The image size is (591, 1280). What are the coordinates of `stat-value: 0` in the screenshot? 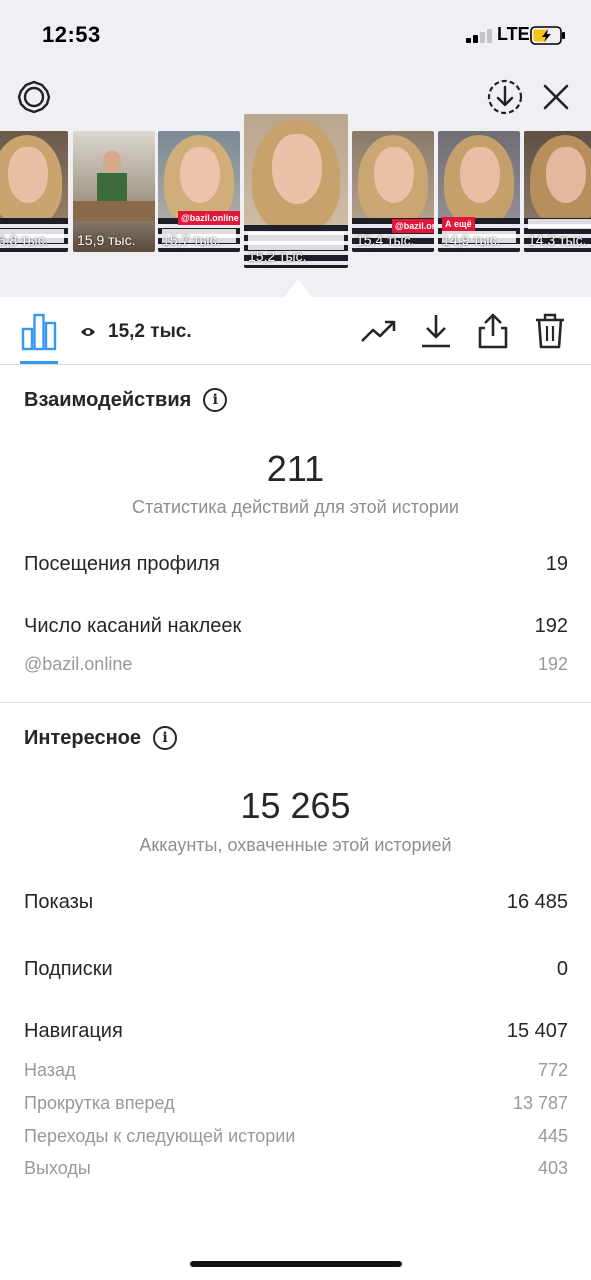 It's located at (562, 969).